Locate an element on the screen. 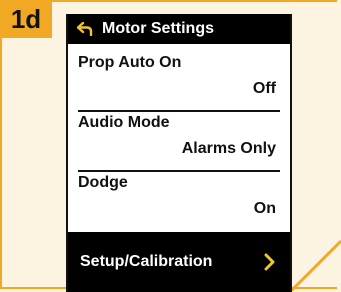  step-badge: 1d is located at coordinates (26, 19).